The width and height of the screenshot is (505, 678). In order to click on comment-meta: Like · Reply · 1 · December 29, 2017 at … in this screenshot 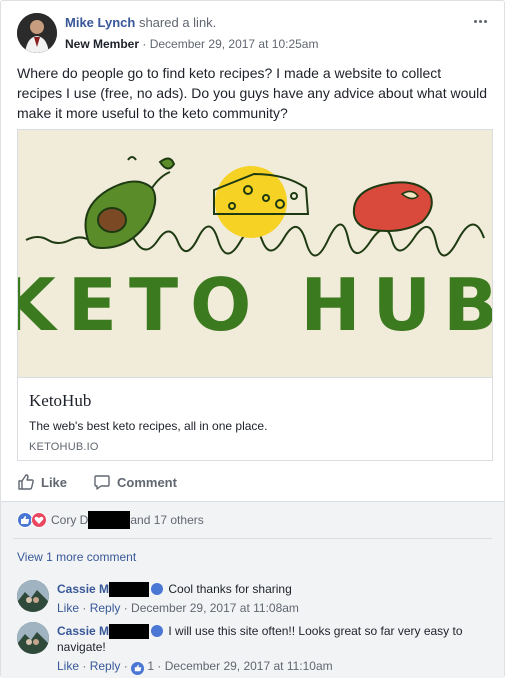, I will do `click(274, 666)`.